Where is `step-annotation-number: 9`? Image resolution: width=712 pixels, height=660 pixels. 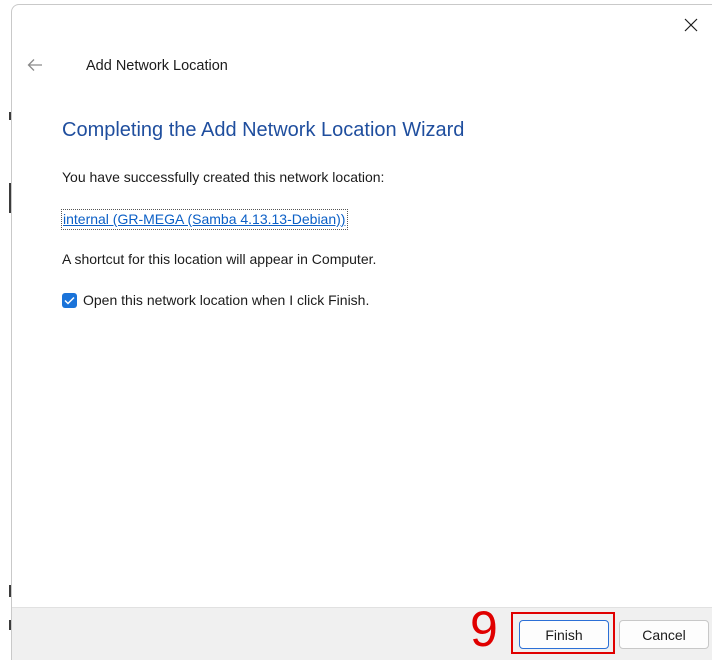 step-annotation-number: 9 is located at coordinates (484, 629).